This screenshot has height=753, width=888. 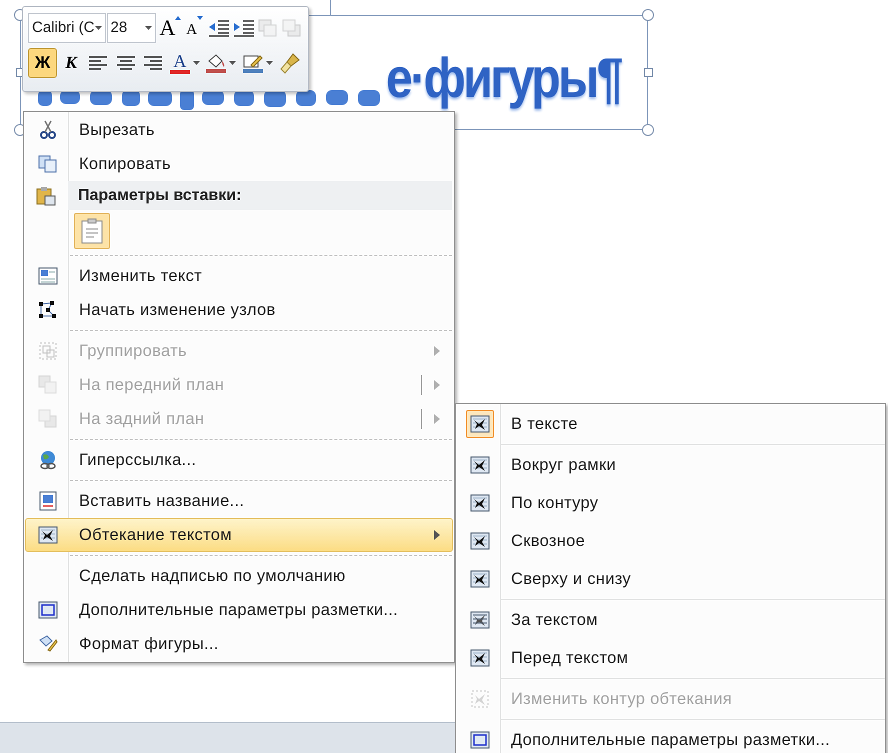 I want to click on wrap-tight-icon, so click(x=480, y=503).